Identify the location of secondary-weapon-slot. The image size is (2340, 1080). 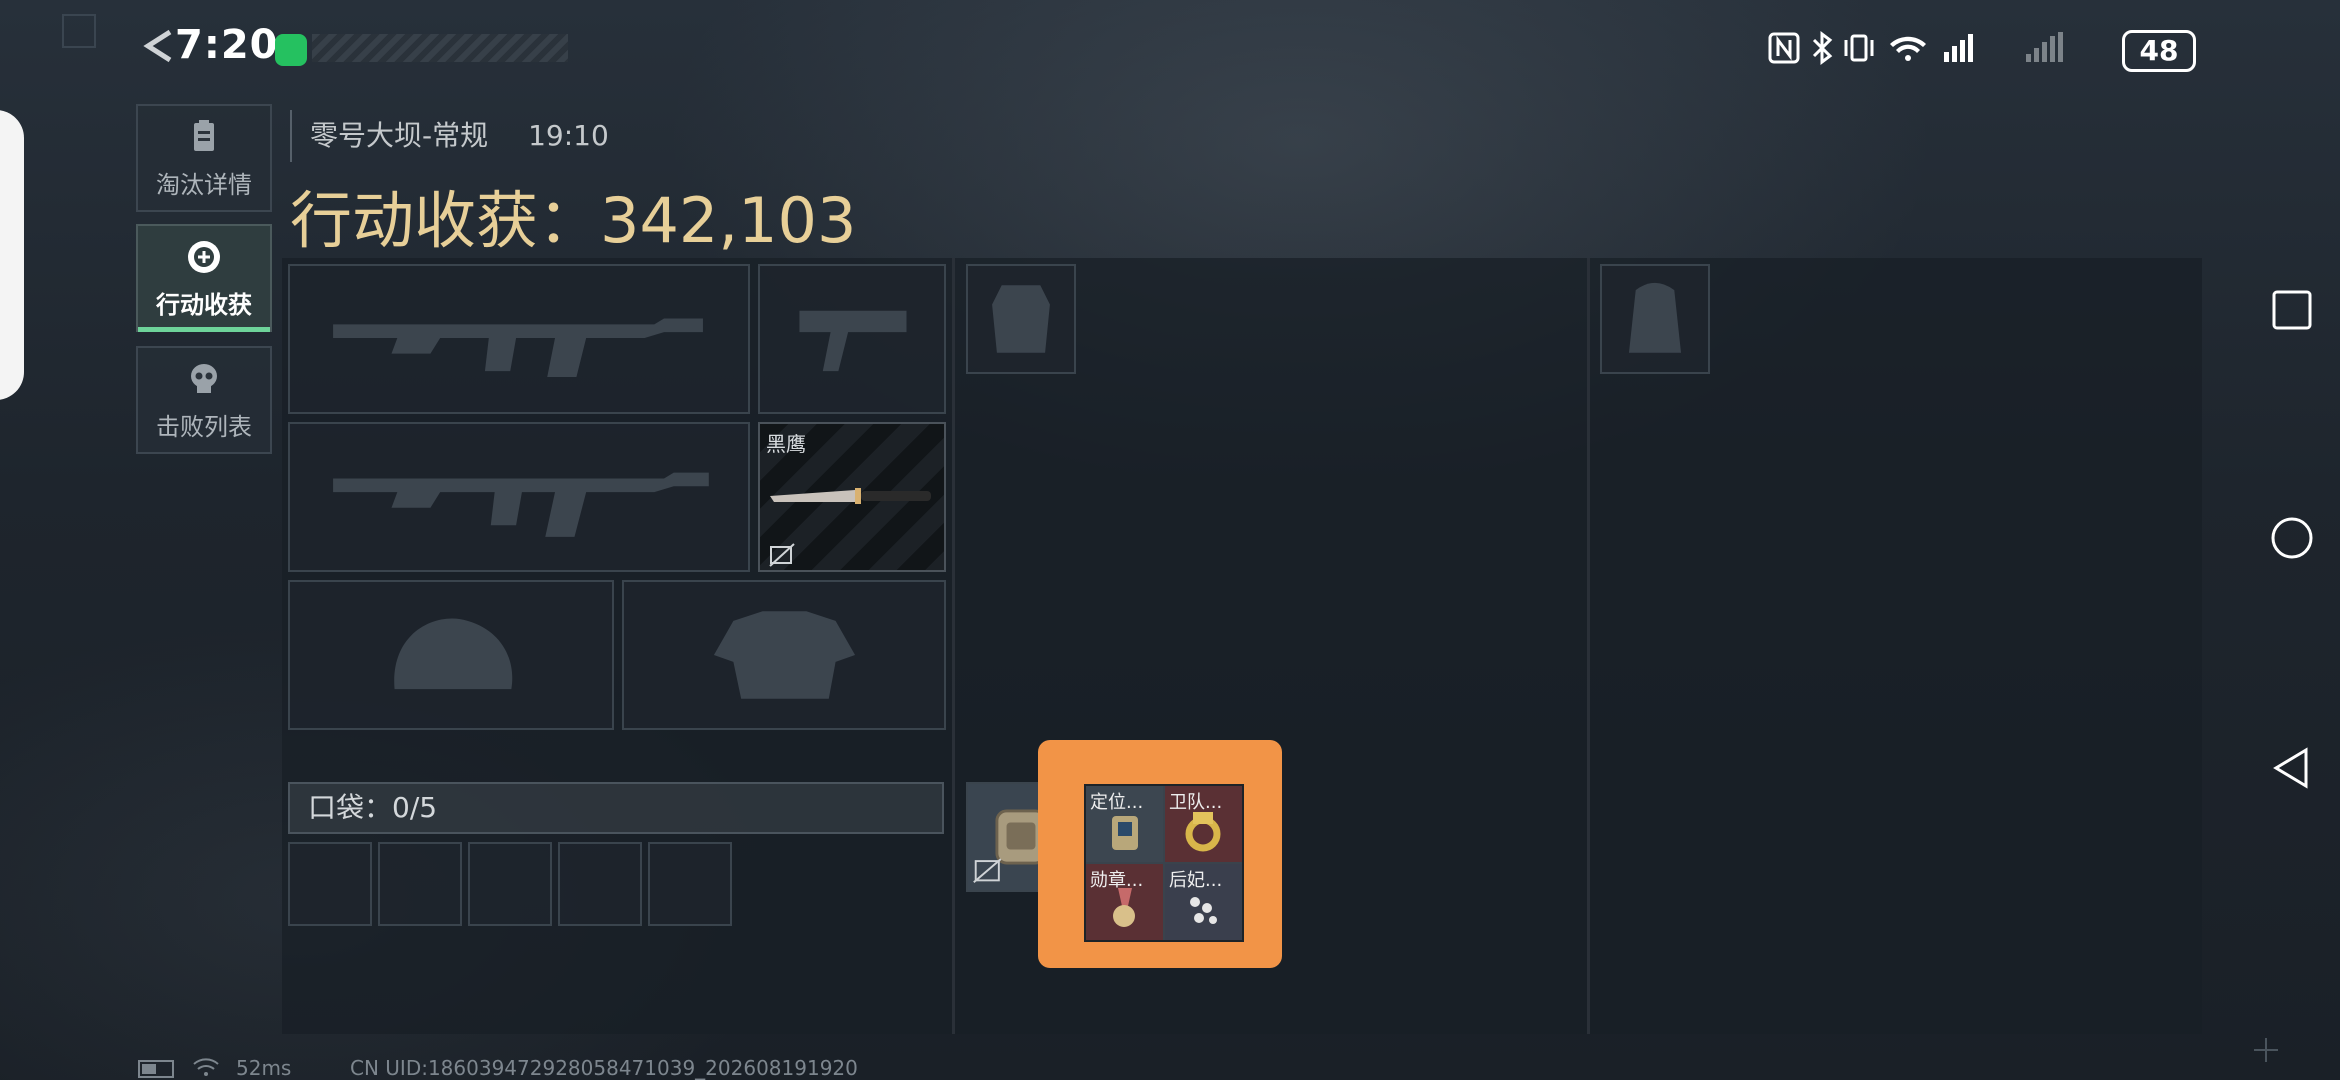
(519, 497).